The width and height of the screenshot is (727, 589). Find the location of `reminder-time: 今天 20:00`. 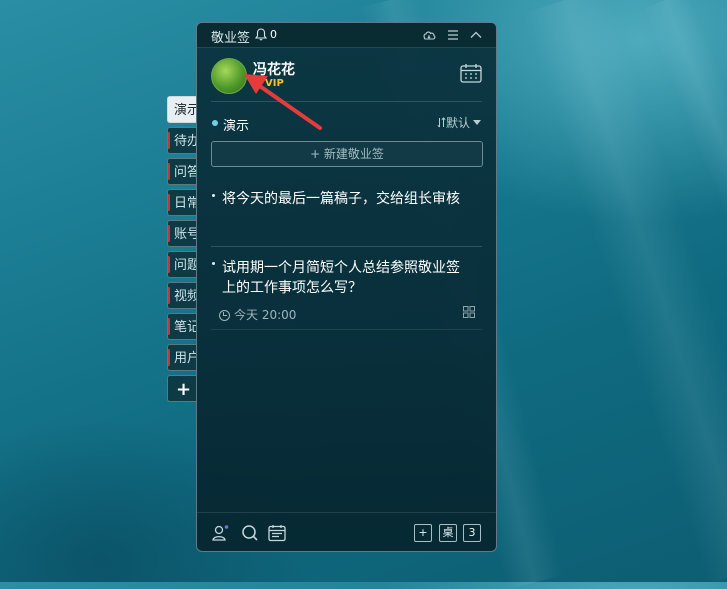

reminder-time: 今天 20:00 is located at coordinates (257, 314).